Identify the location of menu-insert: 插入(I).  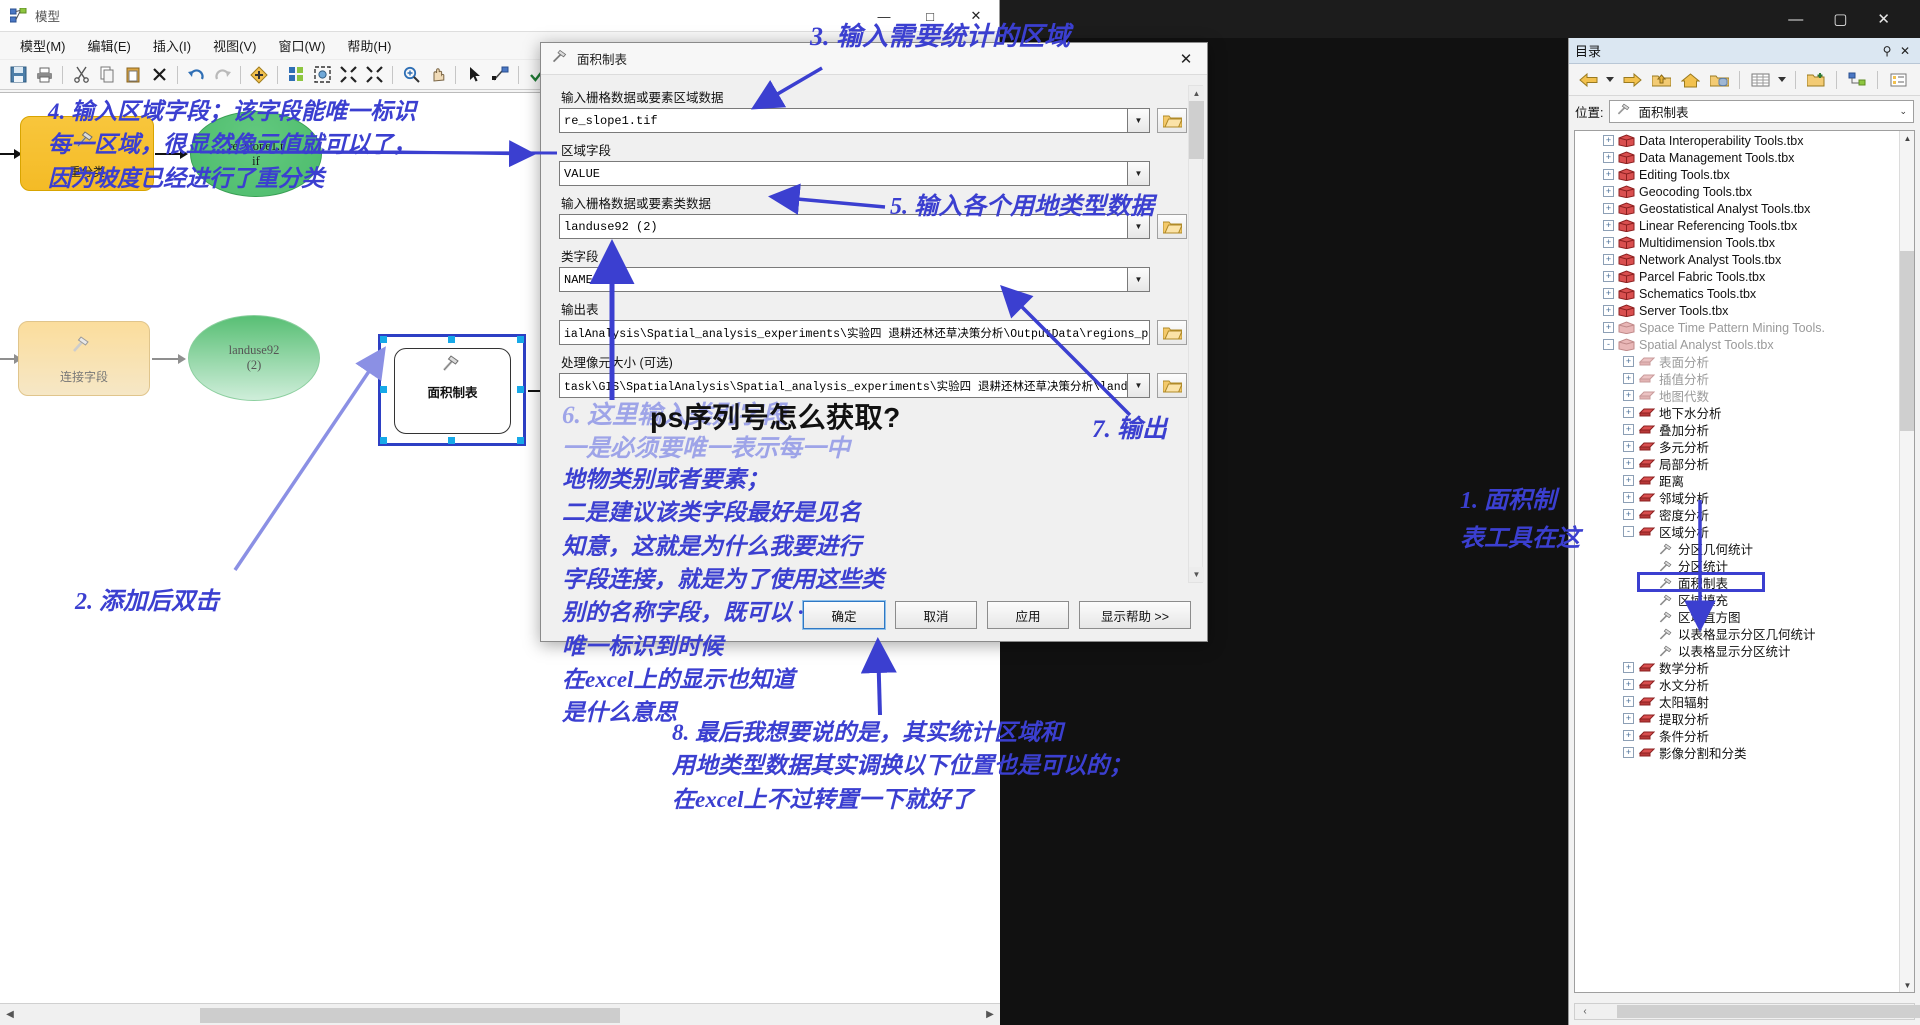
(172, 45).